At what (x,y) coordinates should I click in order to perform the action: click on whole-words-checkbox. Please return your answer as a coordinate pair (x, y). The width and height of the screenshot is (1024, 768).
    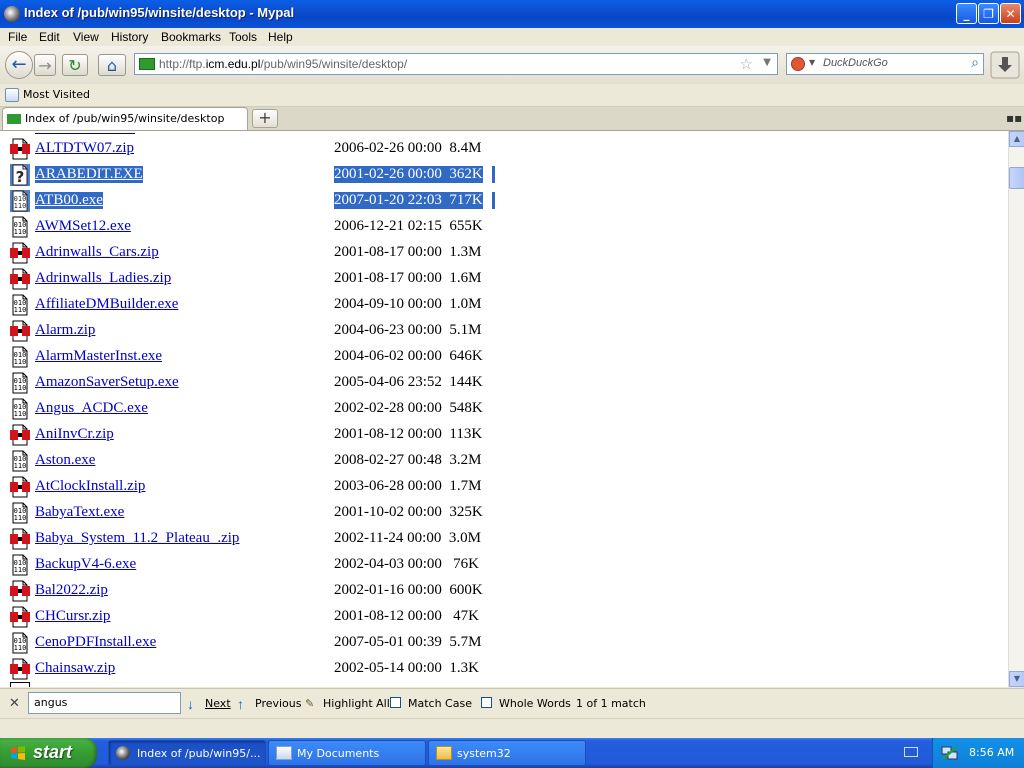
    Looking at the image, I should click on (486, 702).